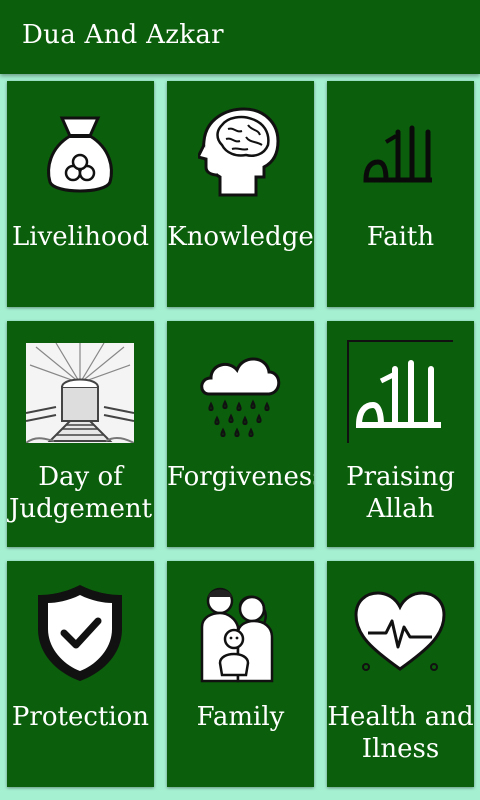 The image size is (480, 800). What do you see at coordinates (80, 393) in the screenshot?
I see `heaven-stairs-icon` at bounding box center [80, 393].